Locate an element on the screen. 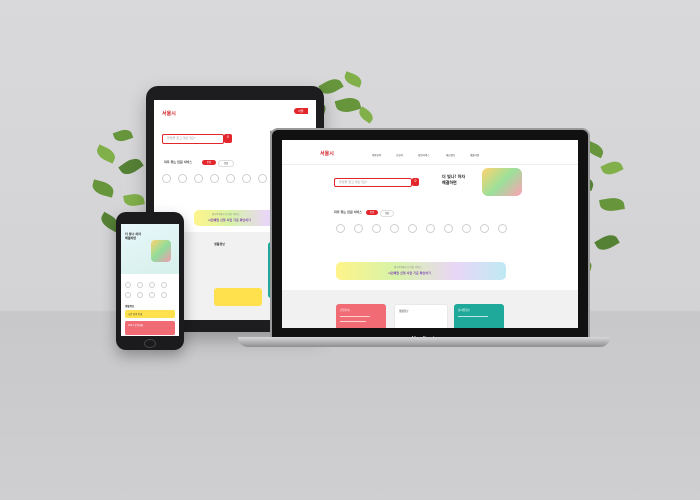 The image size is (700, 500). laptop-services-title: 자주 찾는 민원 서비스 is located at coordinates (348, 212).